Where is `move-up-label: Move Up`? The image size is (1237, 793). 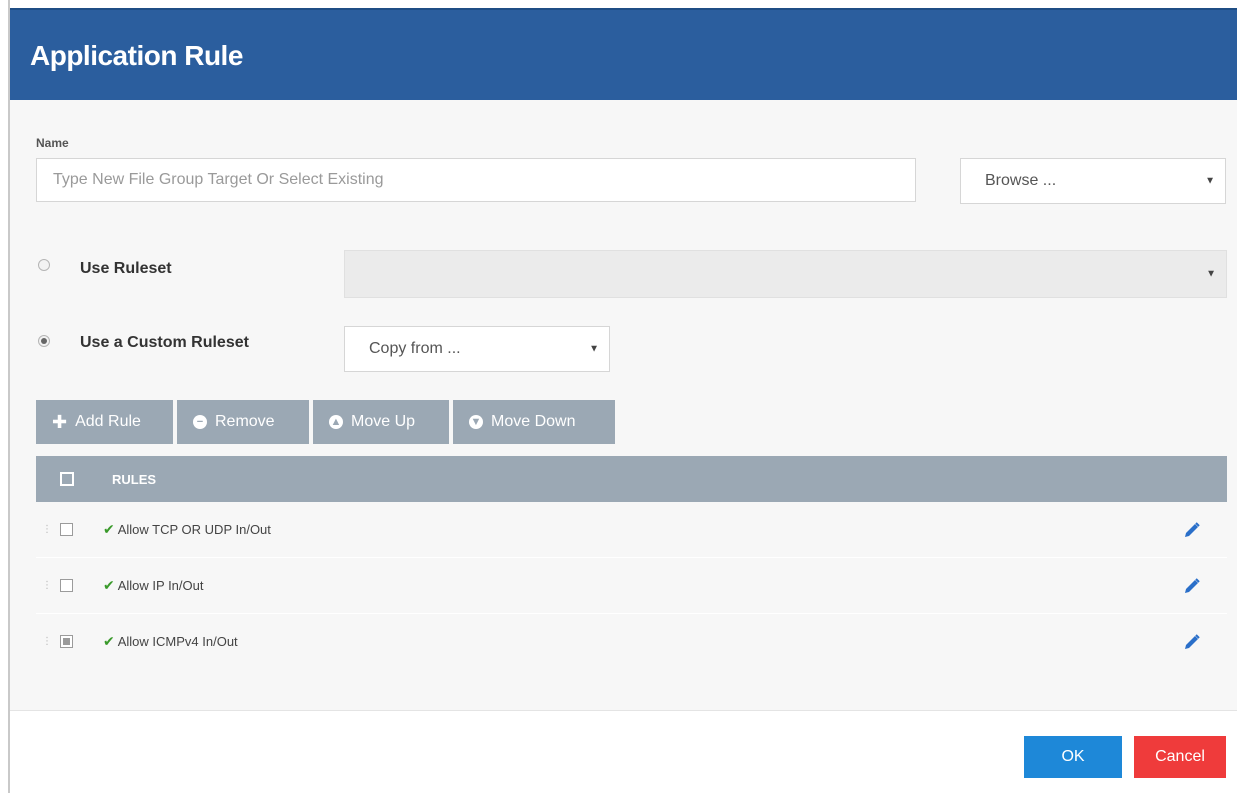 move-up-label: Move Up is located at coordinates (383, 421).